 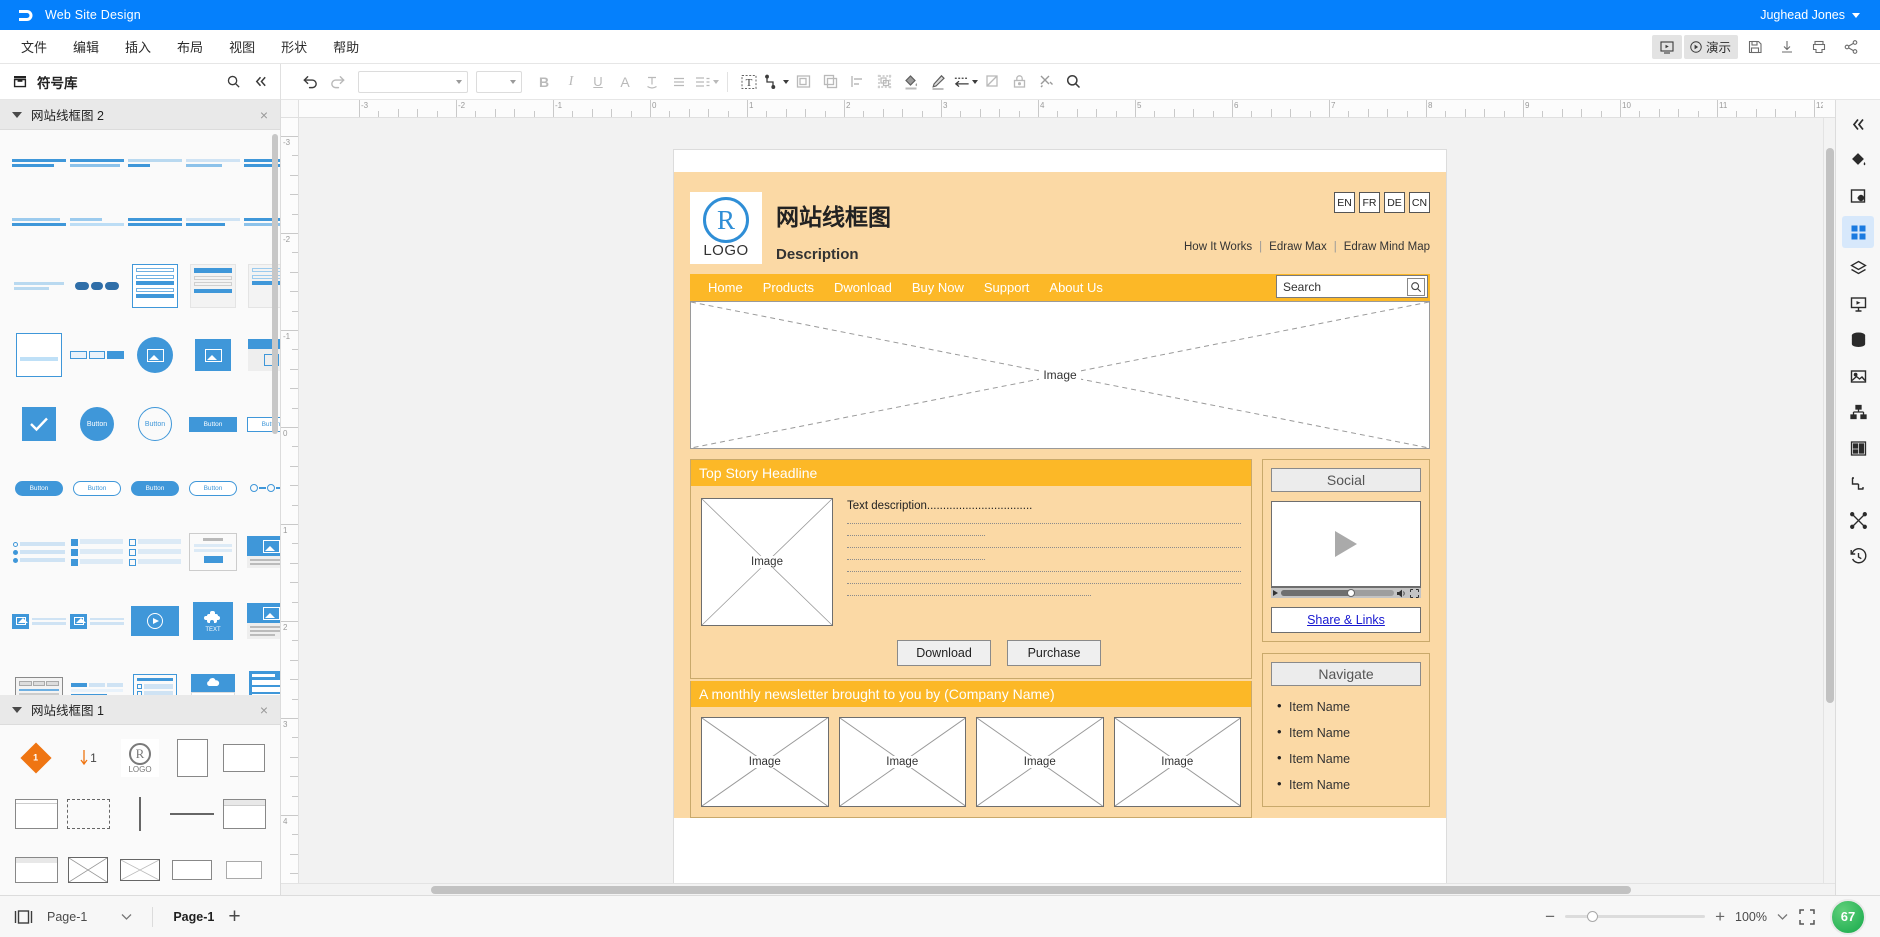 What do you see at coordinates (242, 46) in the screenshot?
I see `menu-view: 视图` at bounding box center [242, 46].